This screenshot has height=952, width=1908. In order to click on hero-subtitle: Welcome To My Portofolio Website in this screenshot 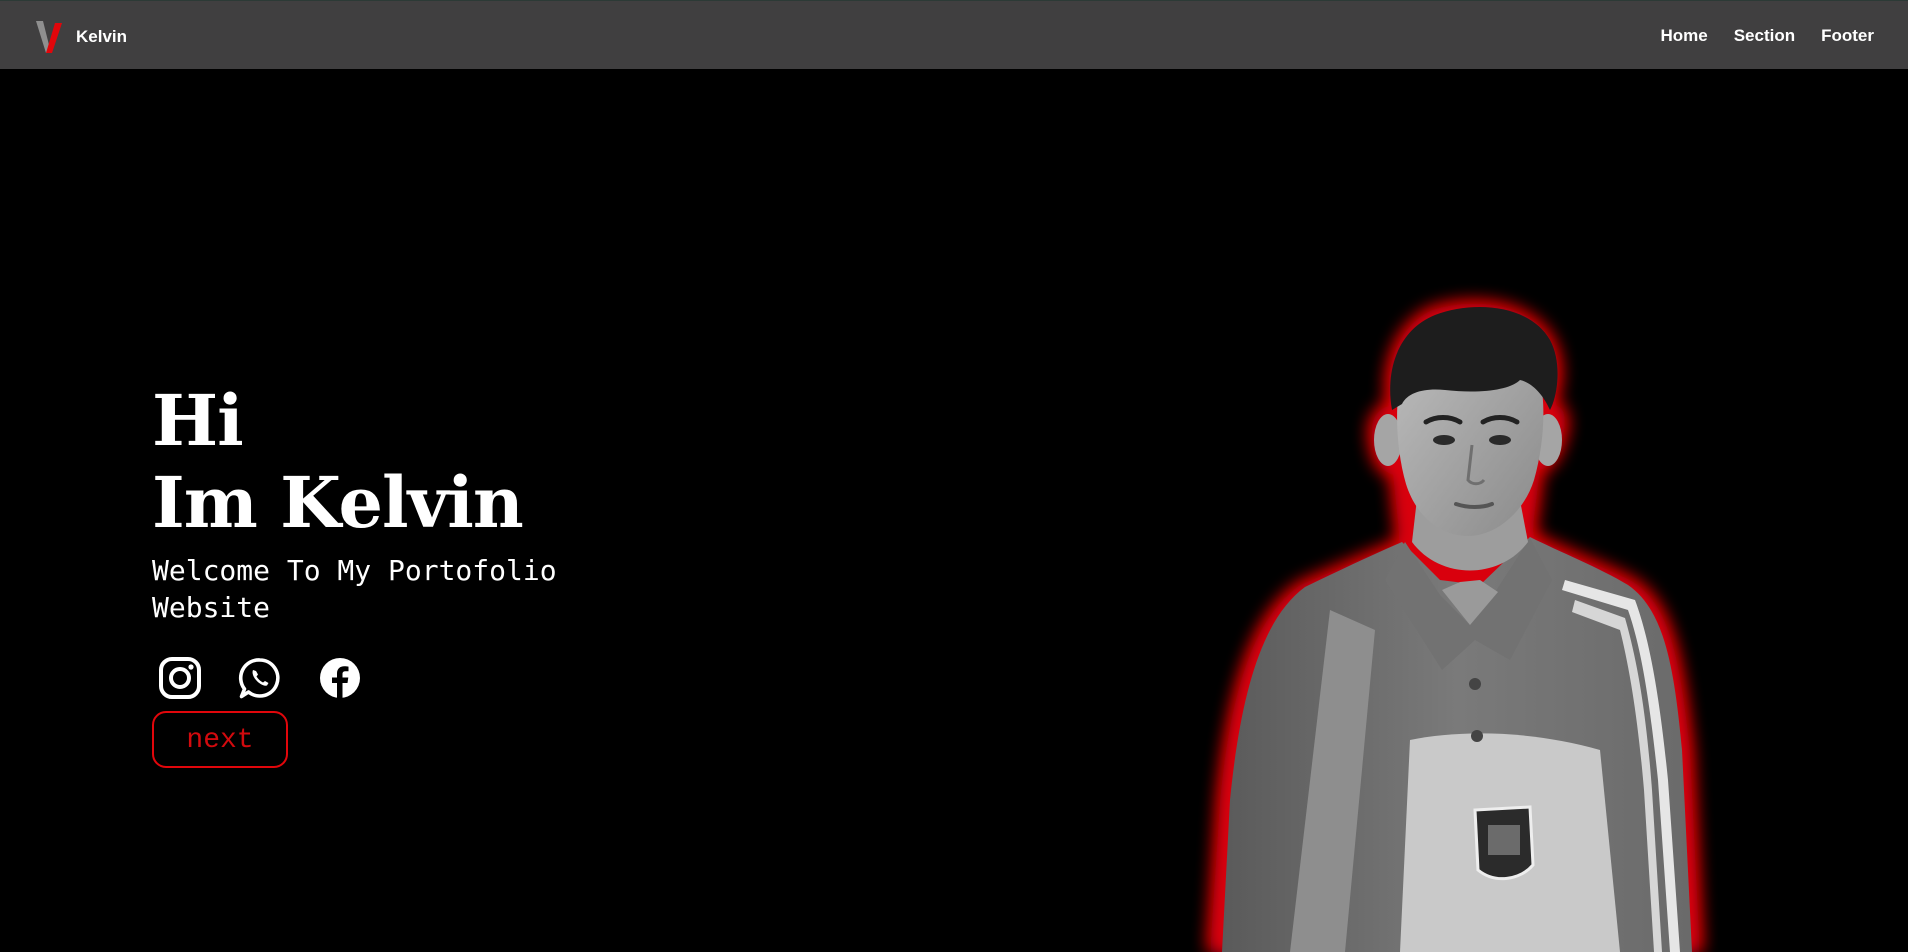, I will do `click(354, 589)`.